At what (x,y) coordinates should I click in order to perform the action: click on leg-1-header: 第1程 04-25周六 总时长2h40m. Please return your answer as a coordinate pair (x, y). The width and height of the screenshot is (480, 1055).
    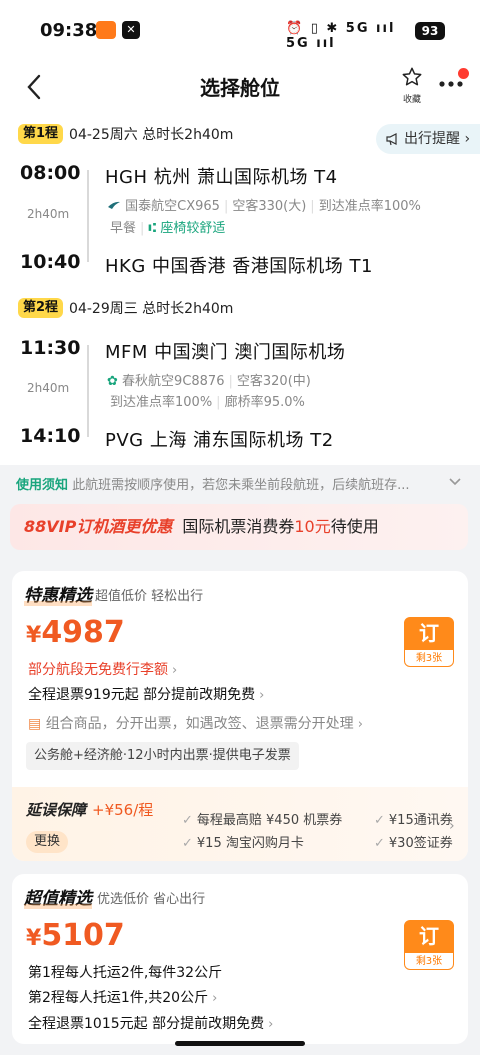
    Looking at the image, I should click on (125, 134).